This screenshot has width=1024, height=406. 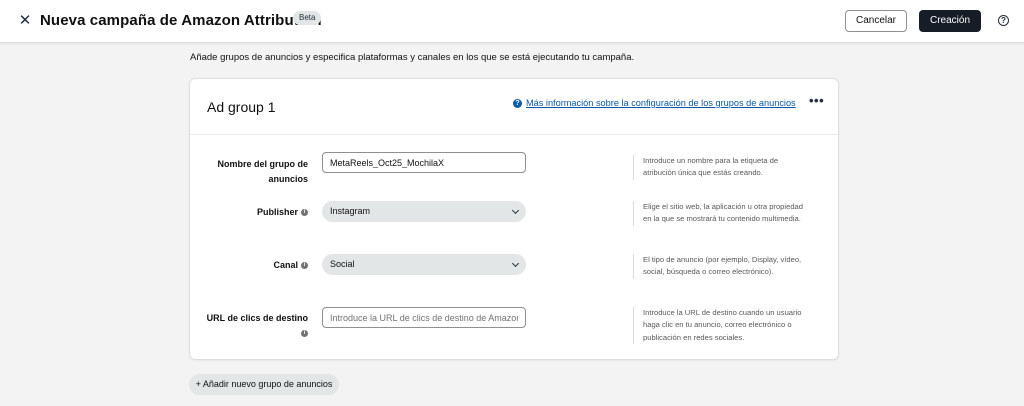 I want to click on click-url-input, so click(x=424, y=317).